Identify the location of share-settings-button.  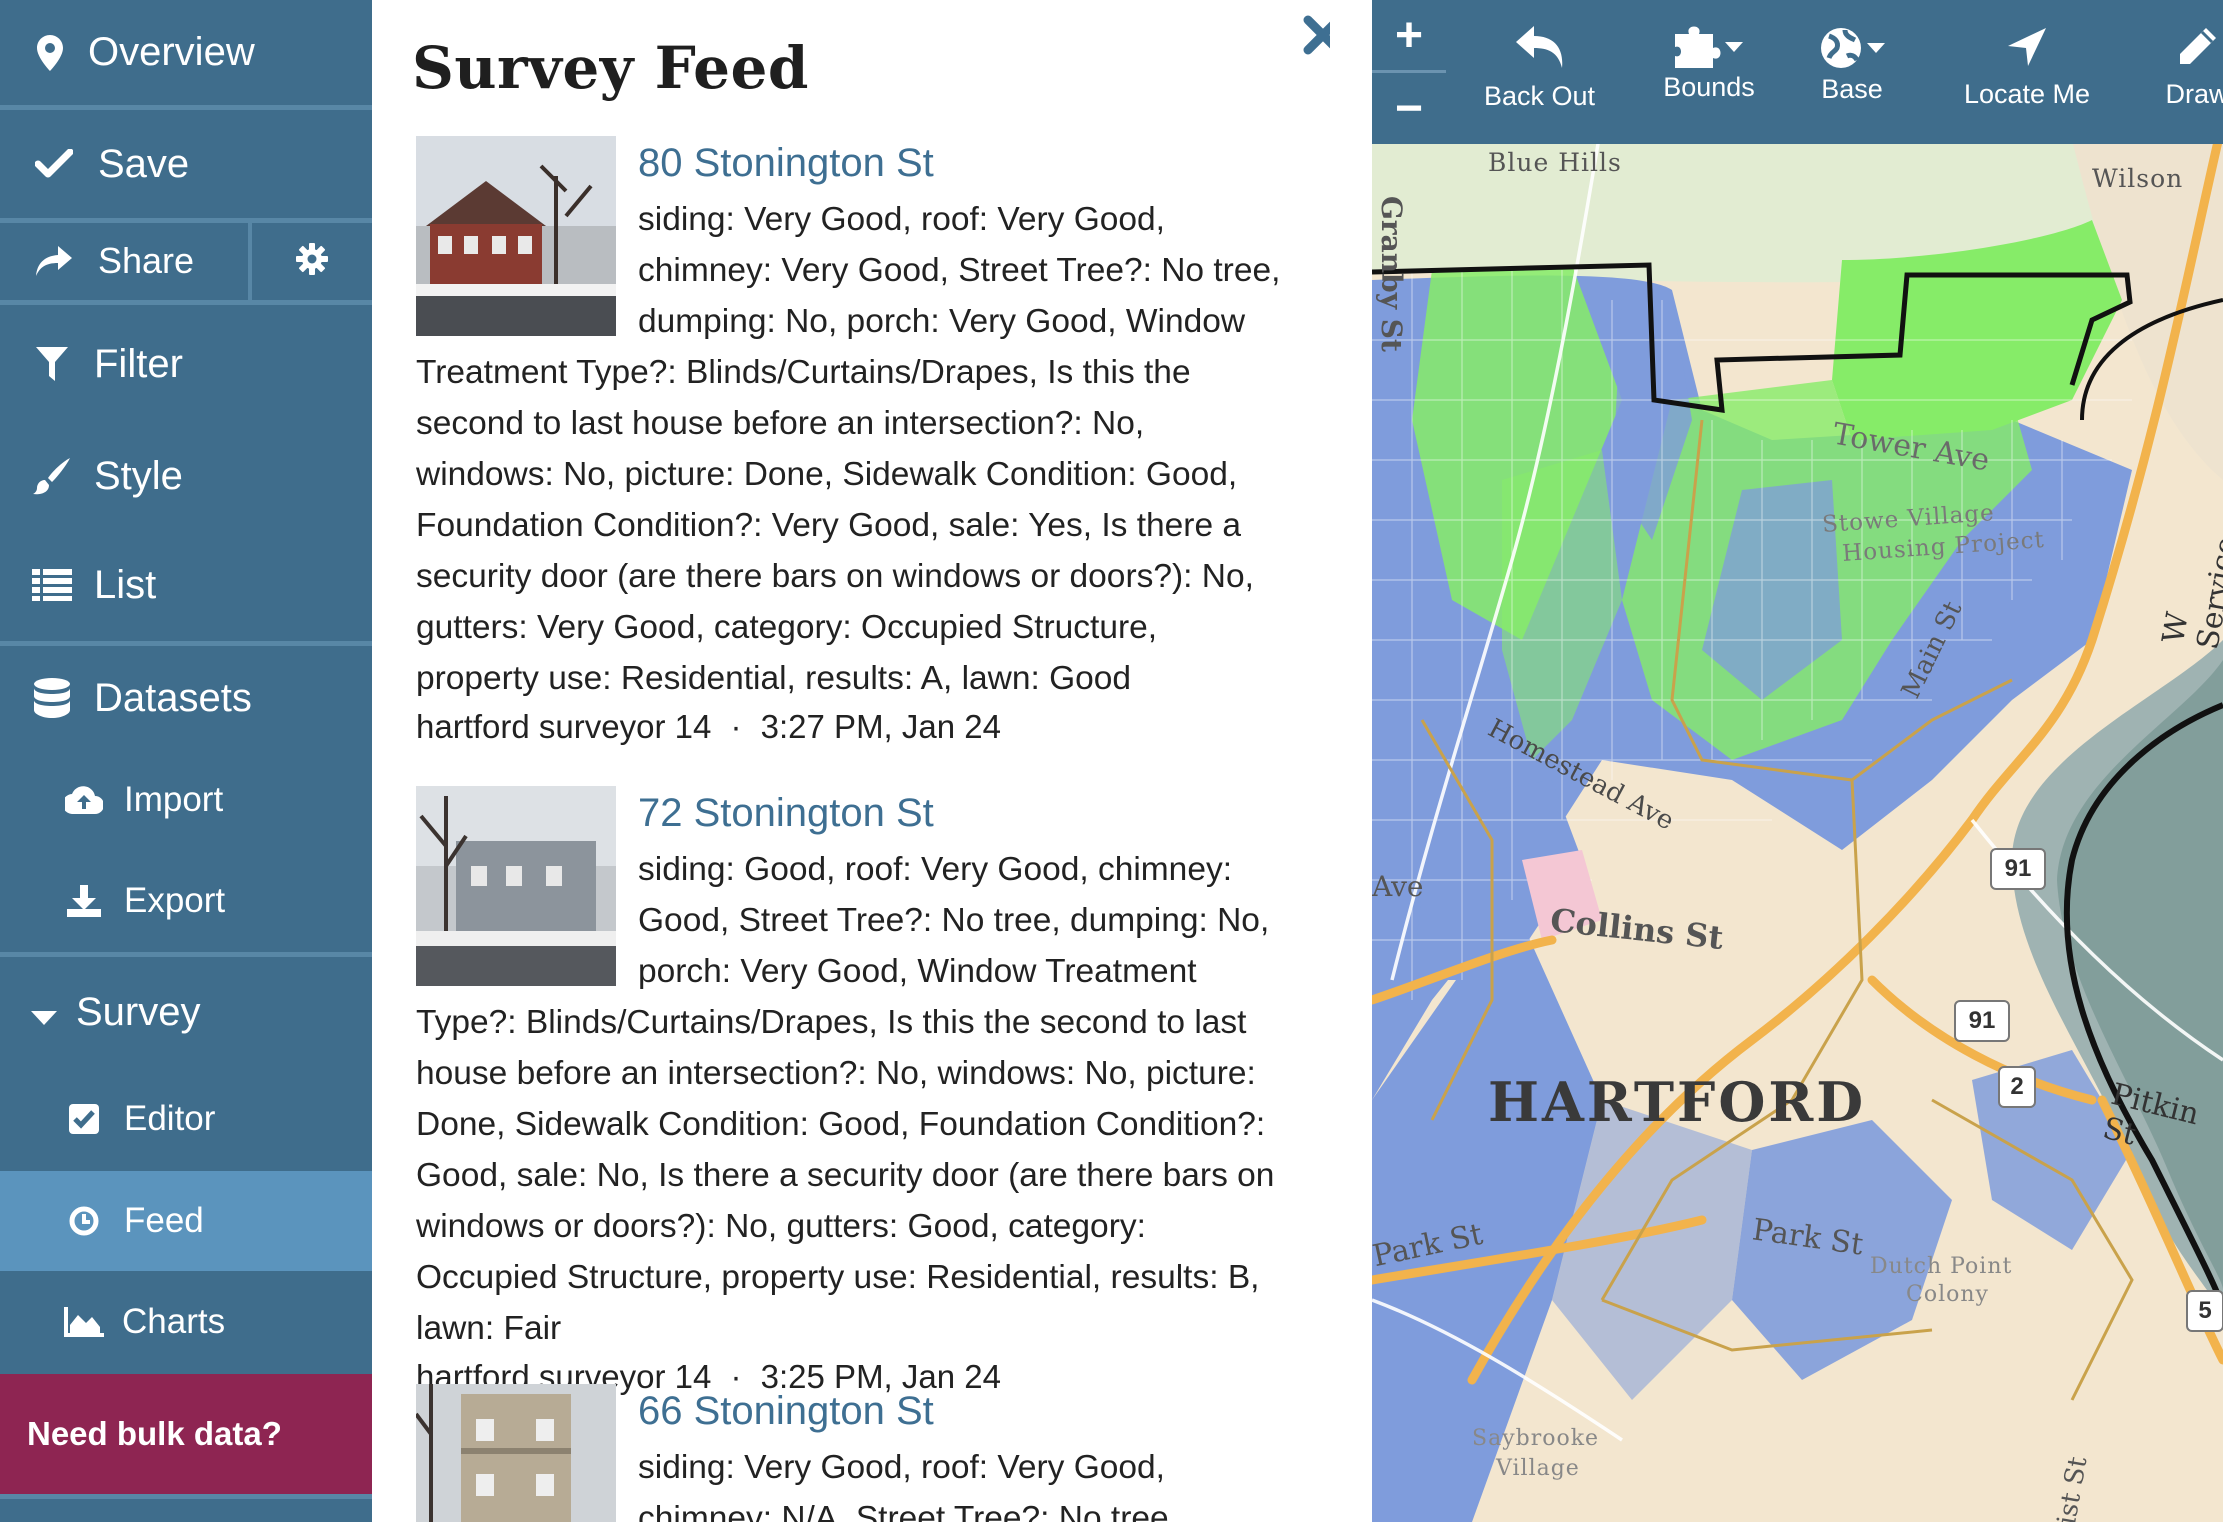
(310, 261).